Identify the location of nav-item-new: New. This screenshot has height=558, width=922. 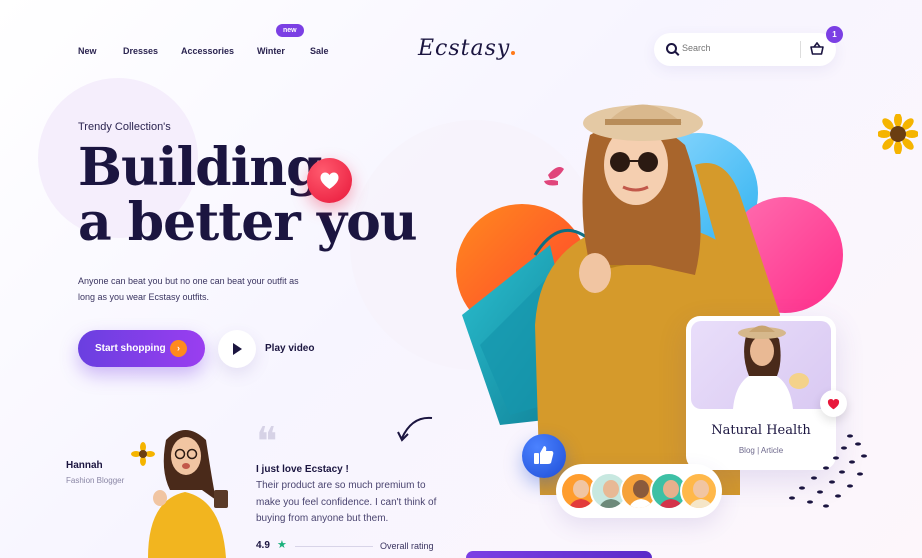
(87, 51).